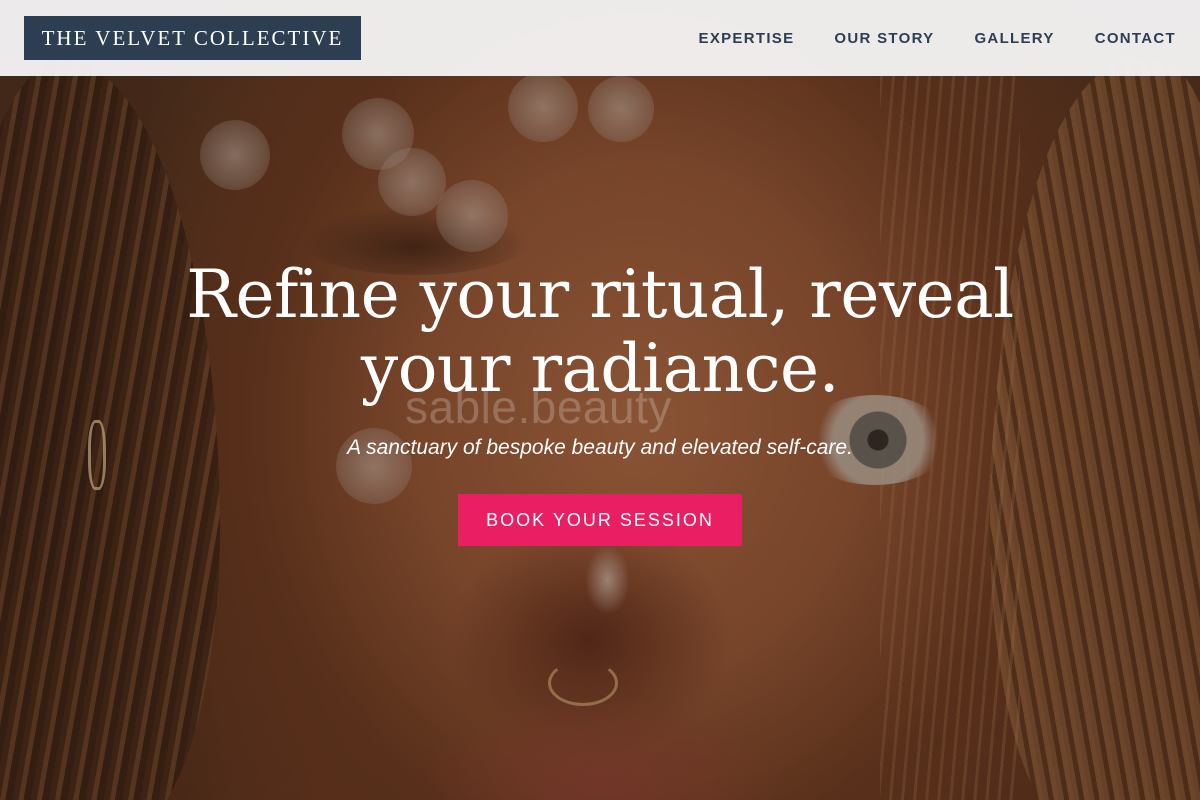 The image size is (1200, 800). Describe the element at coordinates (600, 520) in the screenshot. I see `book-session-button: BOOK YOUR SESSION` at that location.